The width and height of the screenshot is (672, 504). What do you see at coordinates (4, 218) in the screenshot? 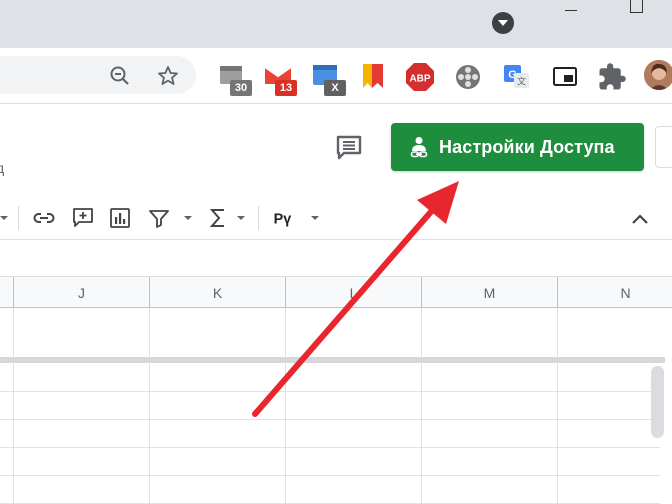
I see `prev-dropdown-caret-icon` at bounding box center [4, 218].